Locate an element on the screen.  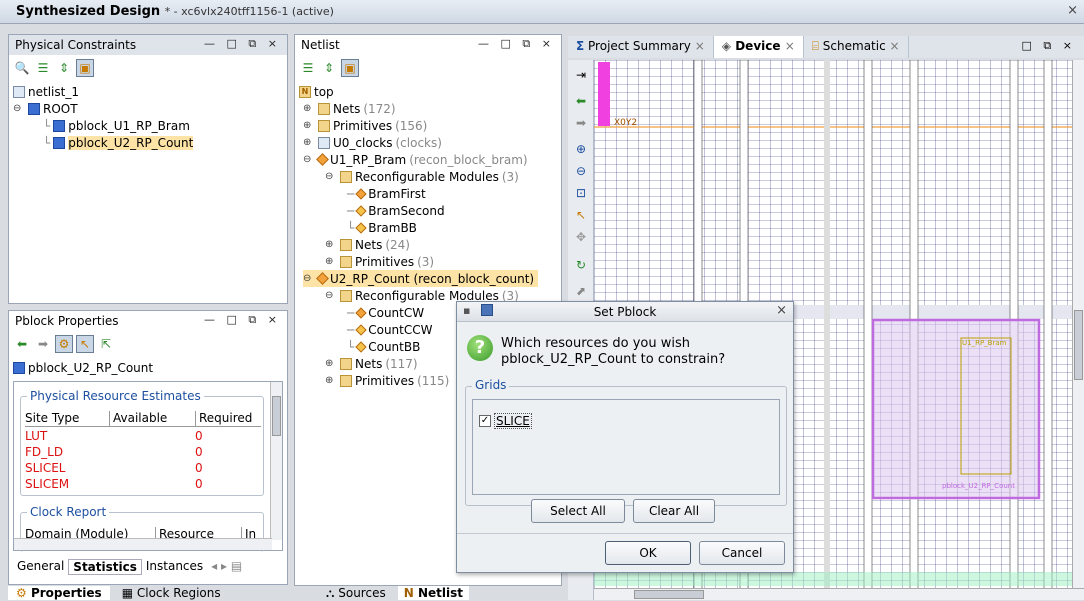
list-item: ⊕ U0_clocks (clocks) is located at coordinates (372, 142).